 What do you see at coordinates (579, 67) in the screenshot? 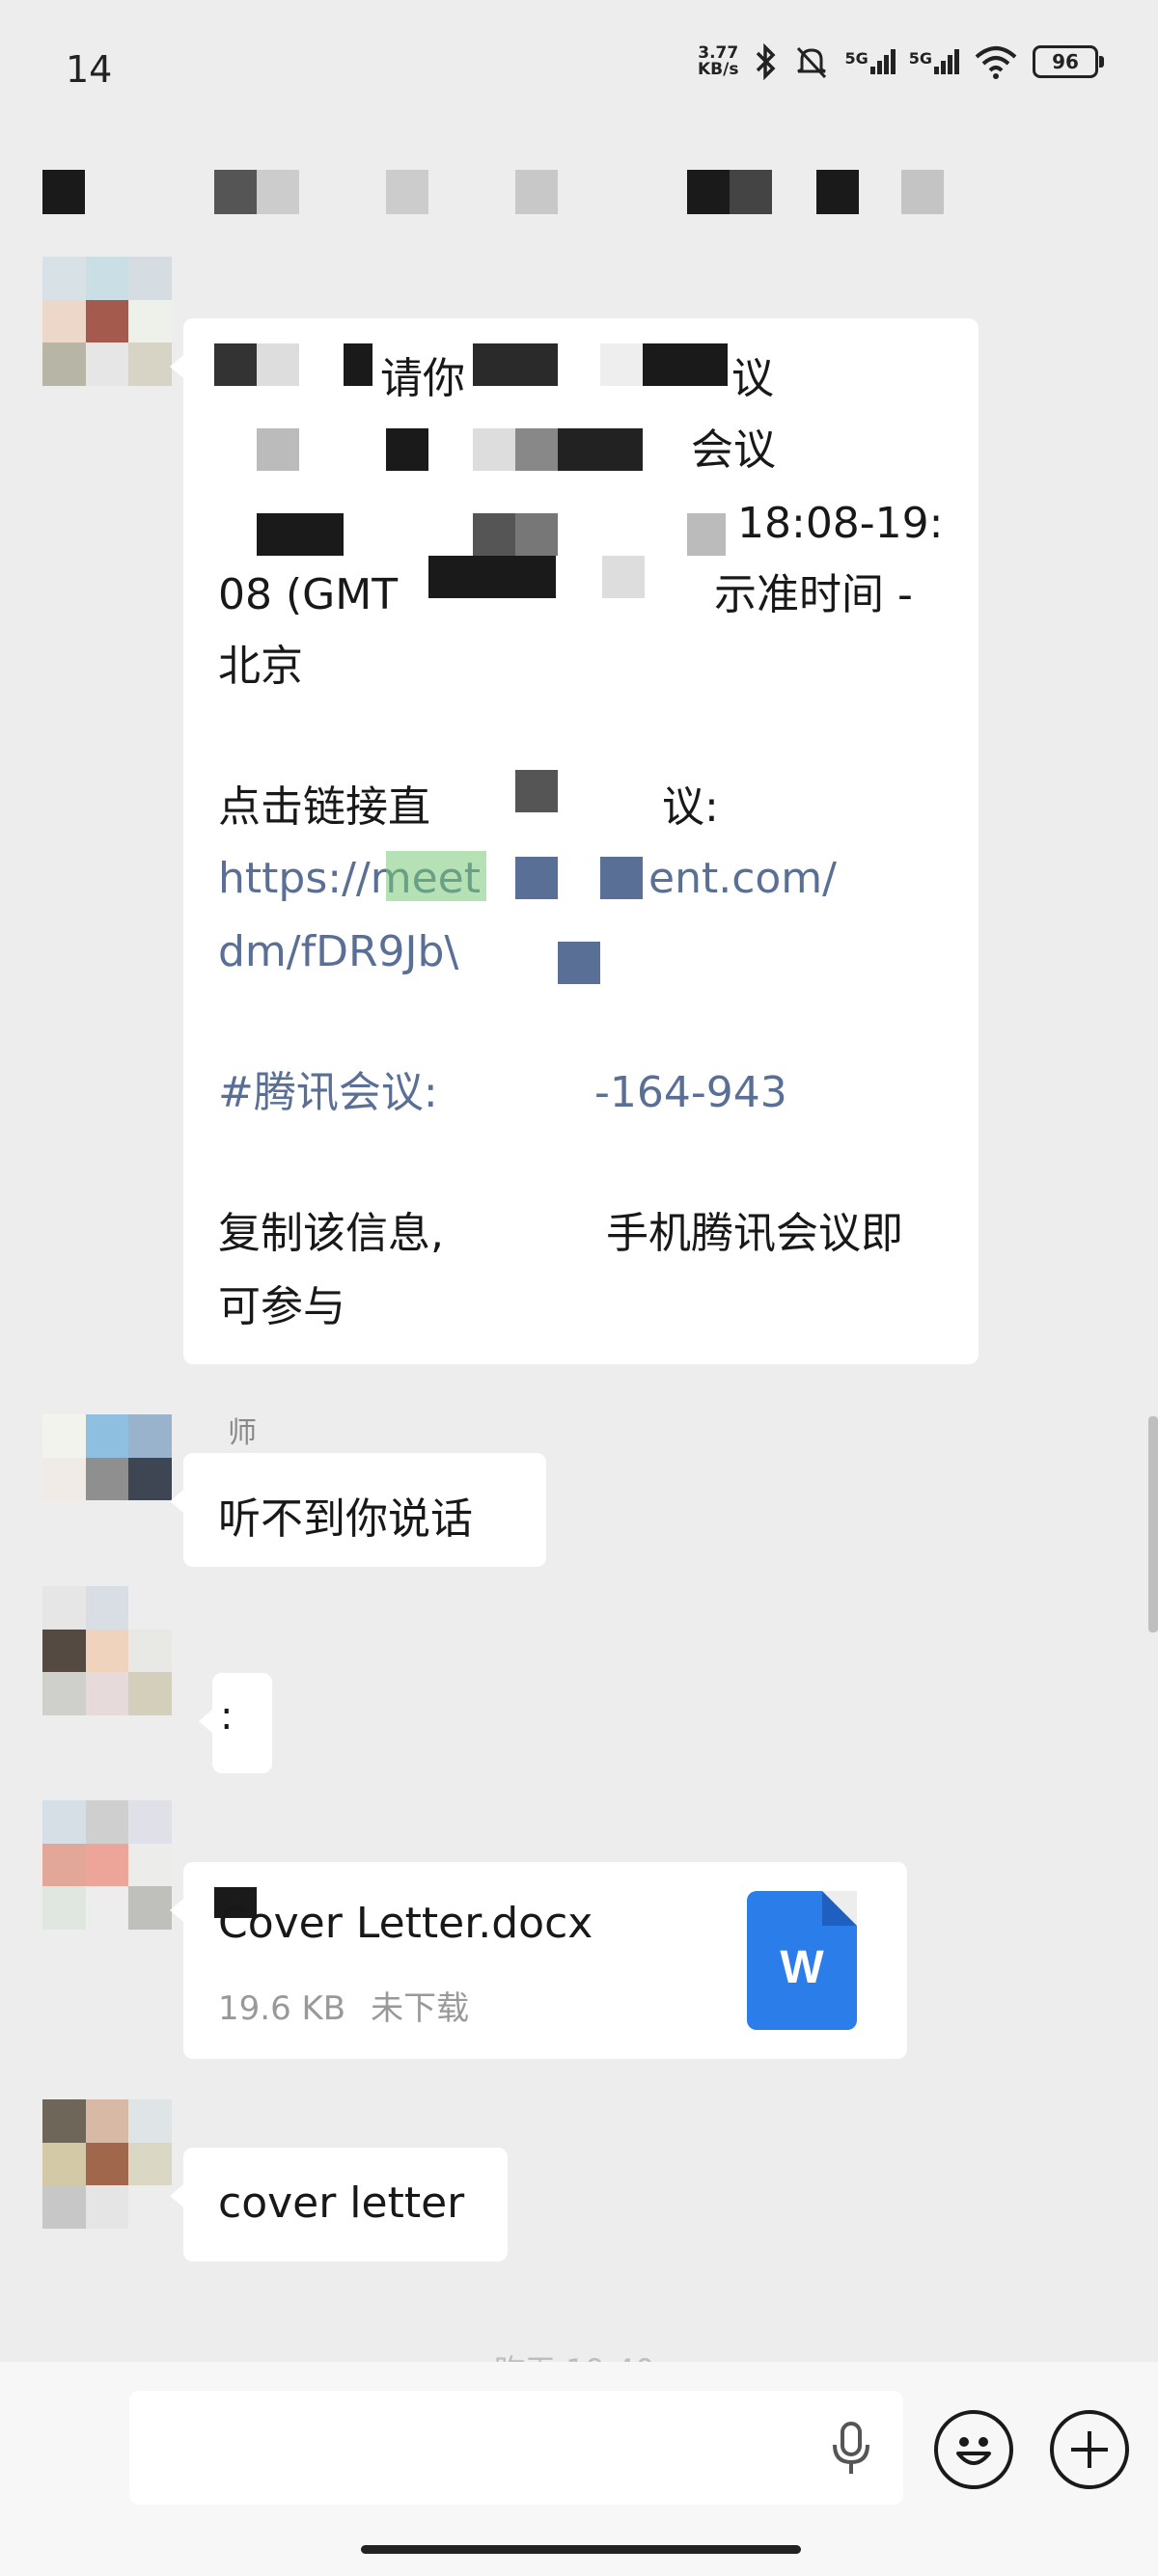
I see `status-bar: 14 3.77 KB/s 5G 5G 96` at bounding box center [579, 67].